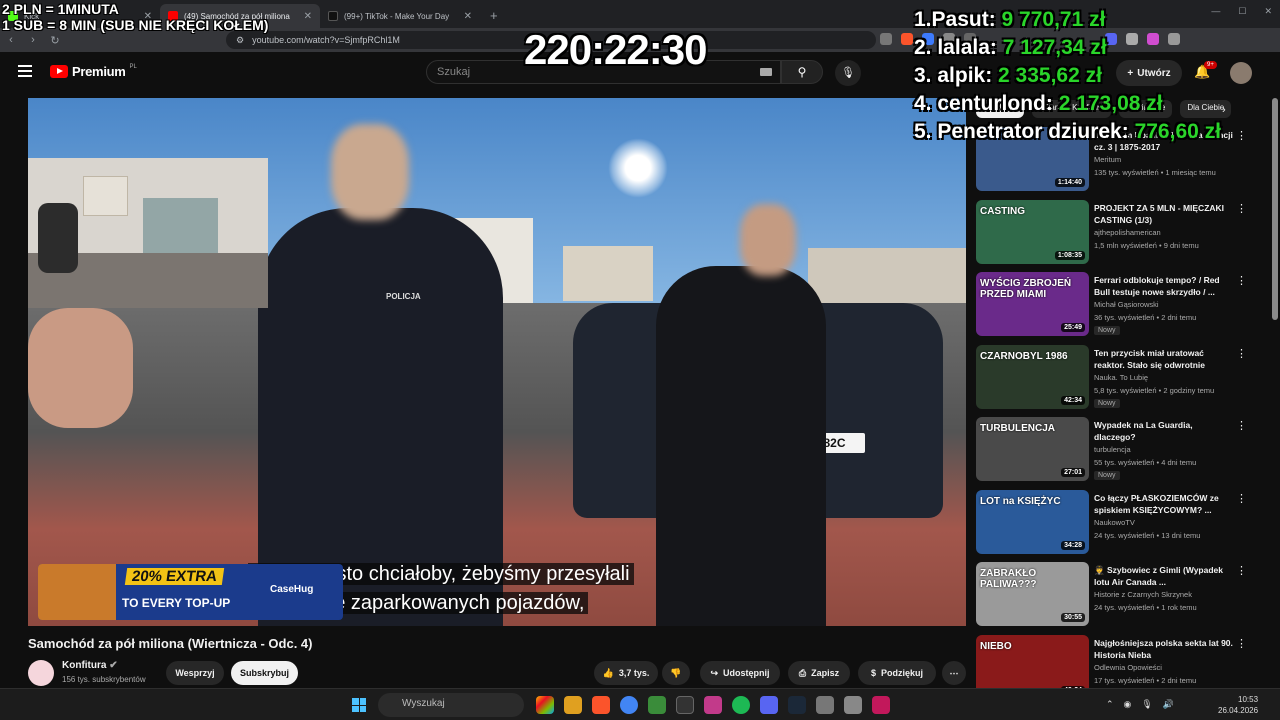  What do you see at coordinates (741, 705) in the screenshot?
I see `spotify-icon` at bounding box center [741, 705].